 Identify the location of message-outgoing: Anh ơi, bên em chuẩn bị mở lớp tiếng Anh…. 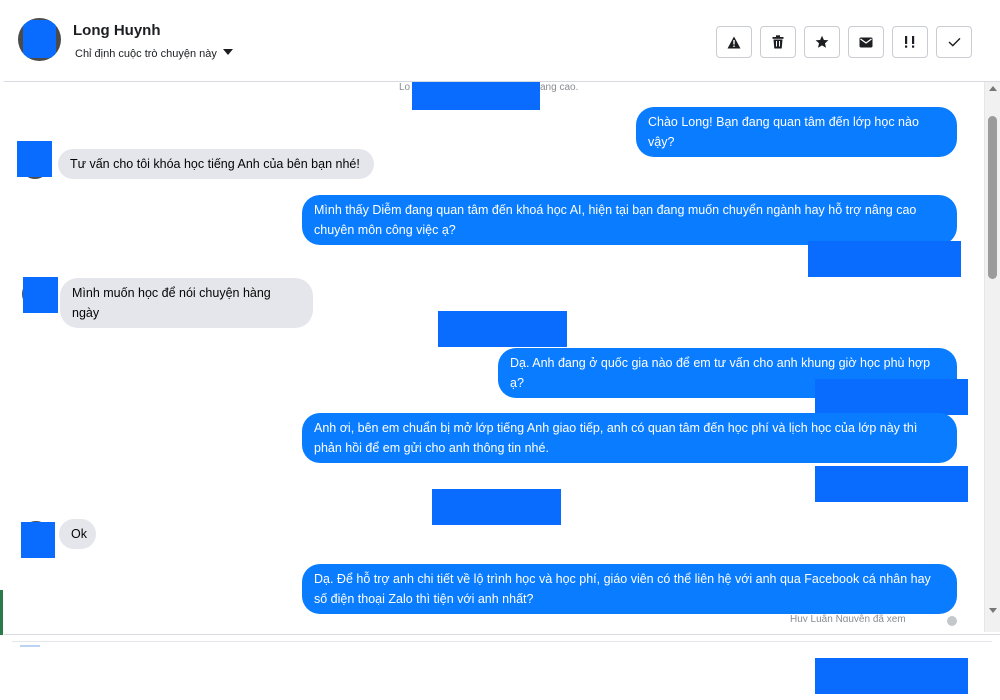
(629, 438).